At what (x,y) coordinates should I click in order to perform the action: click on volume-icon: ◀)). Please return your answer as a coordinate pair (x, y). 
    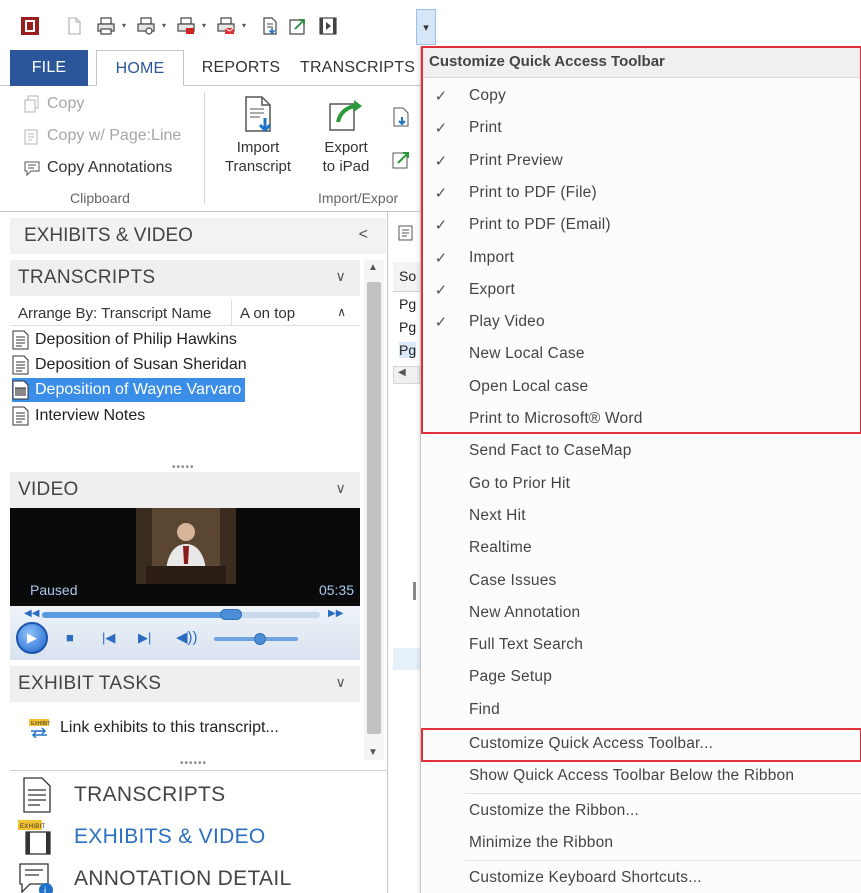
    Looking at the image, I should click on (187, 637).